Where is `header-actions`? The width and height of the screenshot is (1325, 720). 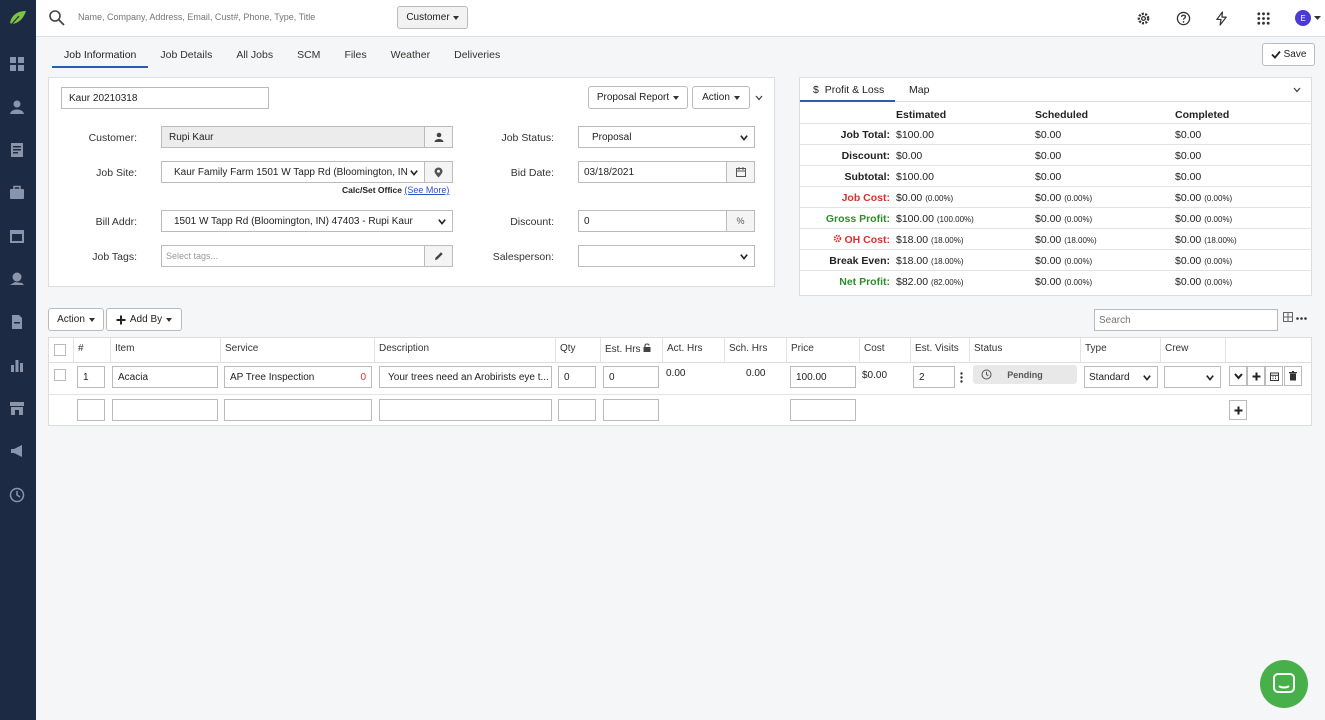
header-actions is located at coordinates (1268, 350).